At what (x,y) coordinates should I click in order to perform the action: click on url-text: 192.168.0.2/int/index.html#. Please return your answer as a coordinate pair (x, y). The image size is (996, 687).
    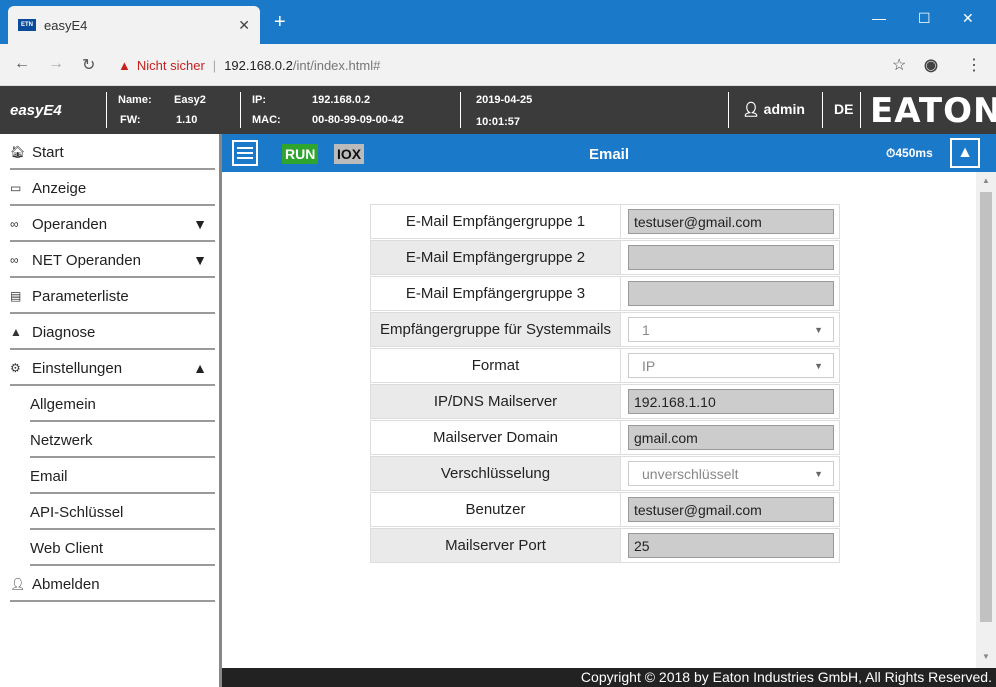
    Looking at the image, I should click on (302, 65).